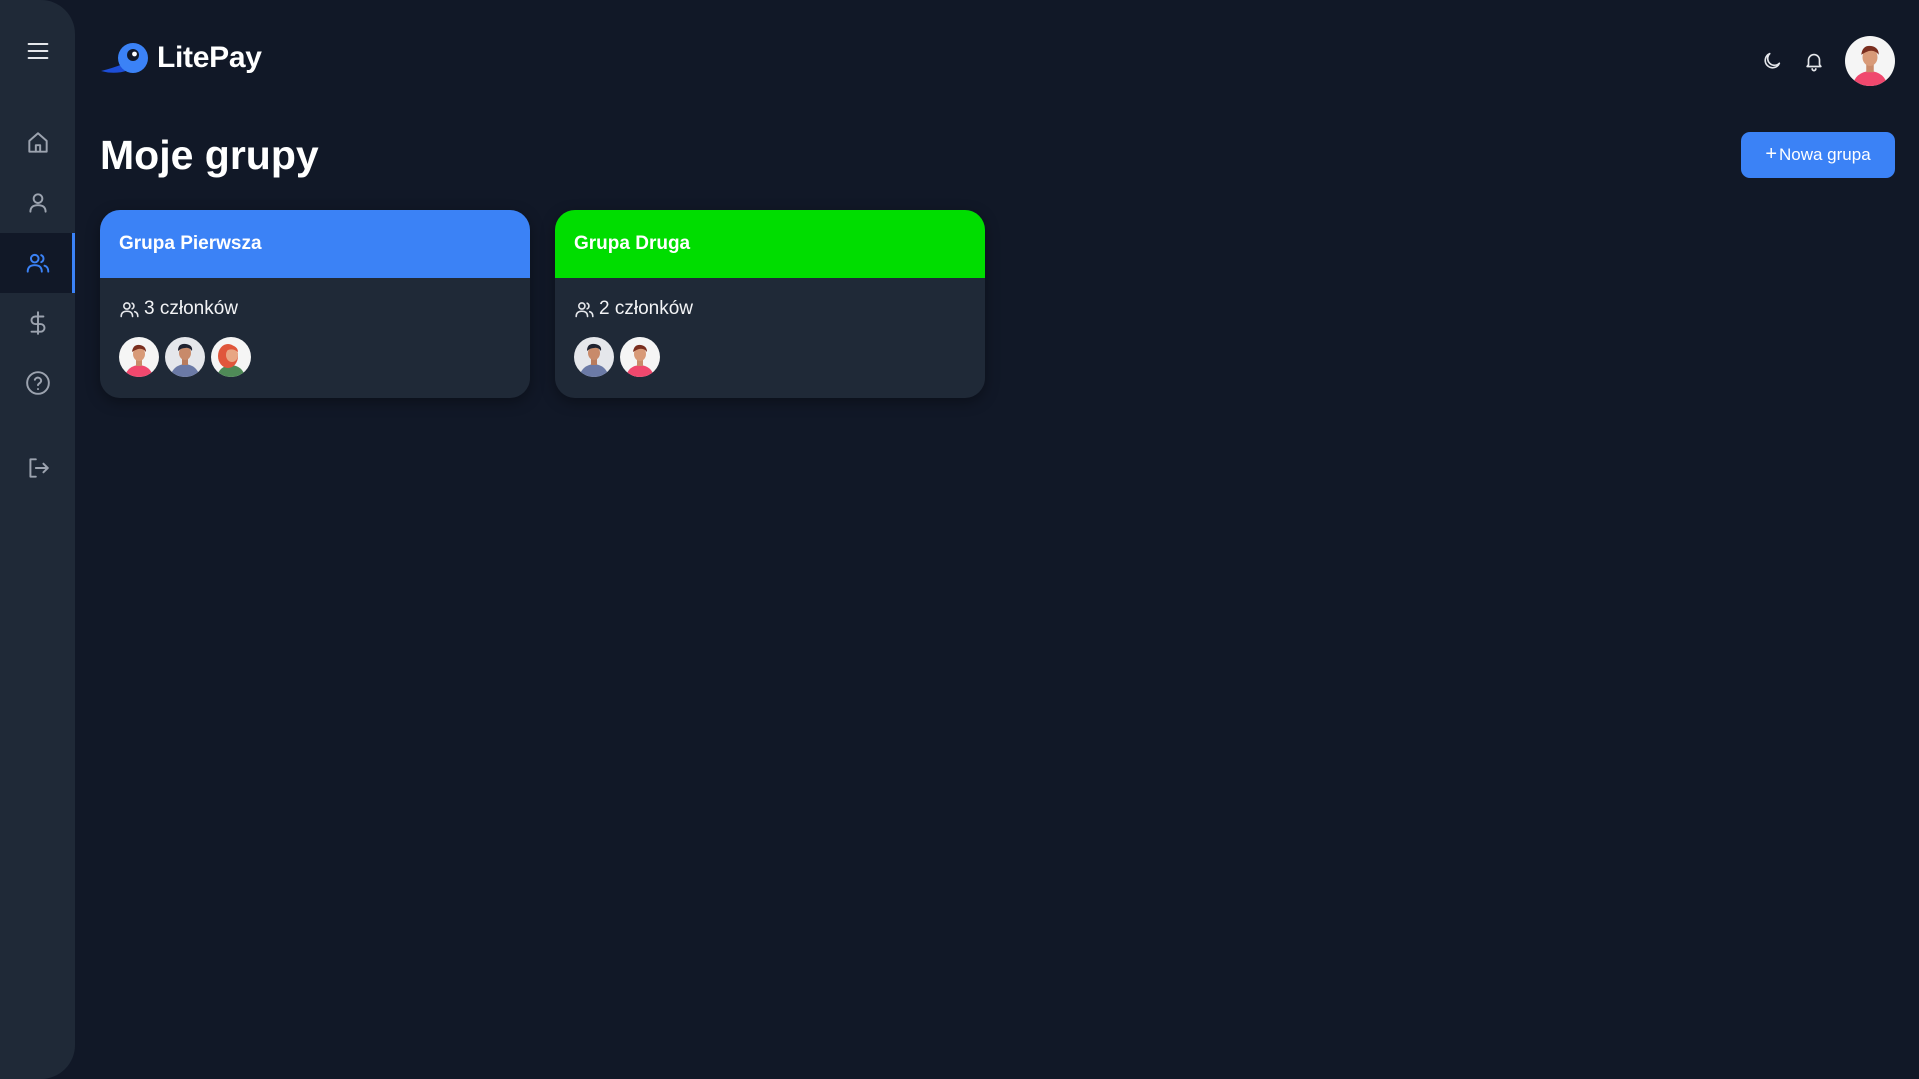 The height and width of the screenshot is (1079, 1919). I want to click on hamburger-menu-icon, so click(37, 51).